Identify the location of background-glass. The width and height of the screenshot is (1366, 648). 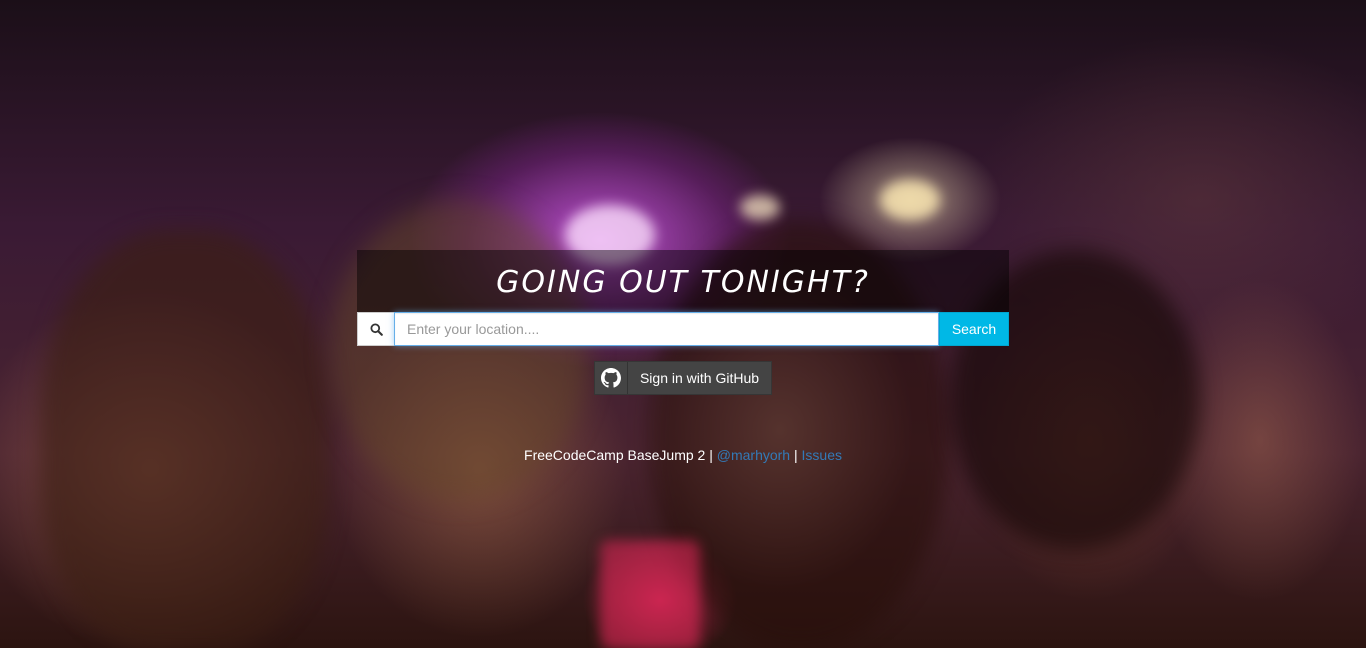
(650, 594).